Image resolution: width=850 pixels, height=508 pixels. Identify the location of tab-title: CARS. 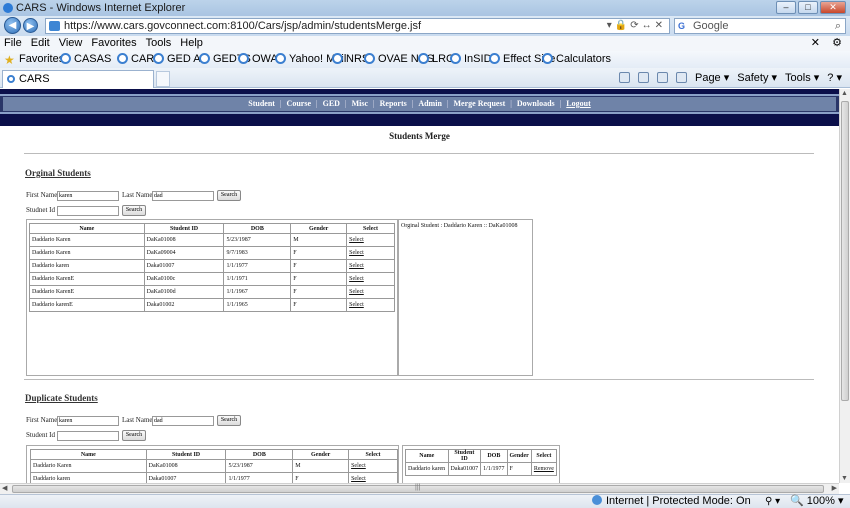
(34, 79).